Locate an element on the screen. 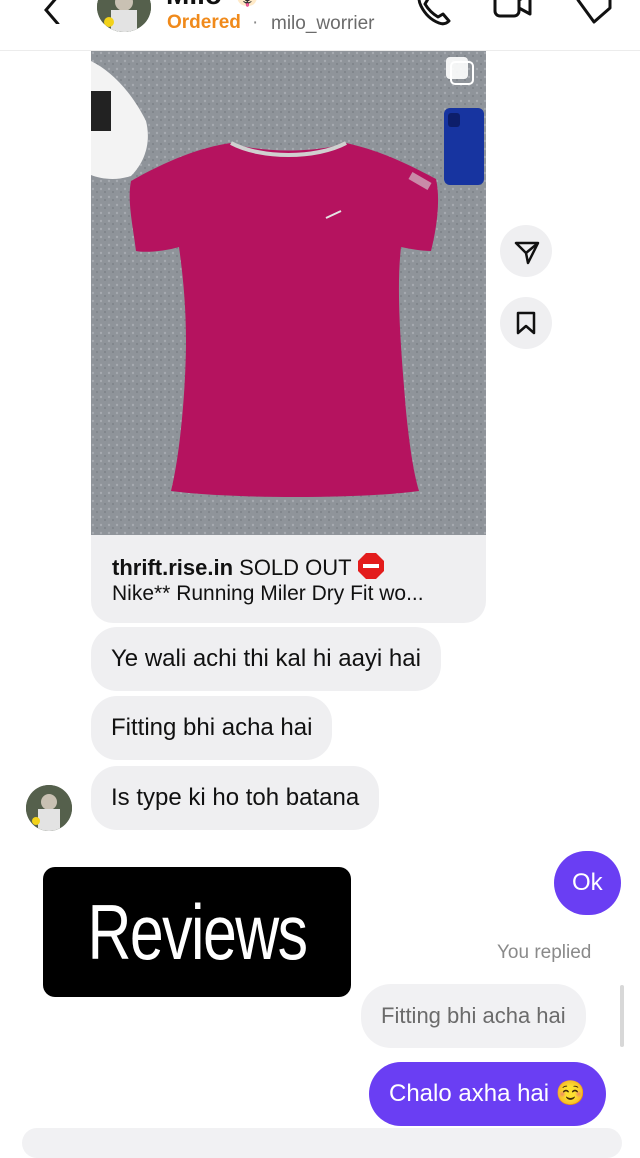 The width and height of the screenshot is (640, 1158). contact-name: Milo 🐶 is located at coordinates (215, 5).